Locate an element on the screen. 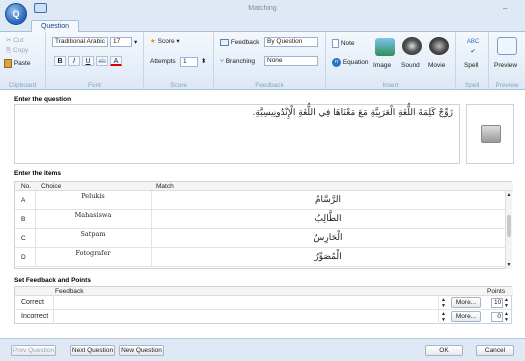  item-no: A is located at coordinates (23, 200).